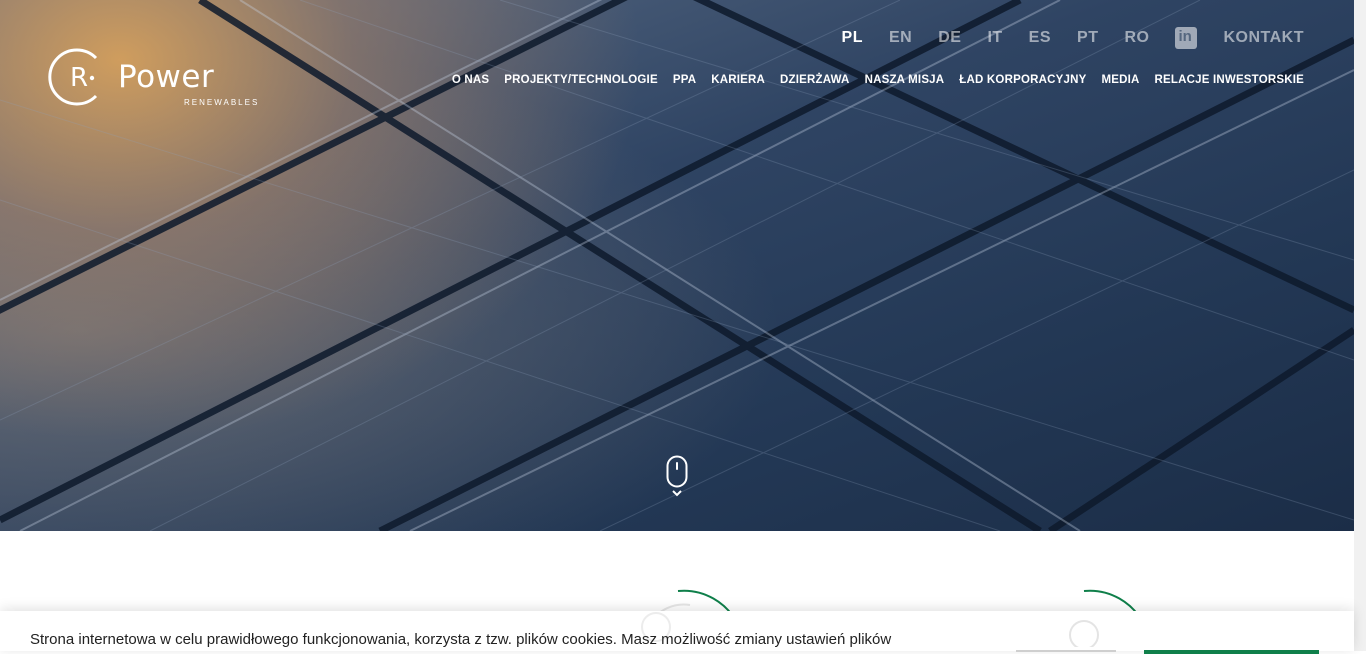 The height and width of the screenshot is (654, 1366). What do you see at coordinates (222, 102) in the screenshot?
I see `brand-tagline: RENEWABLES` at bounding box center [222, 102].